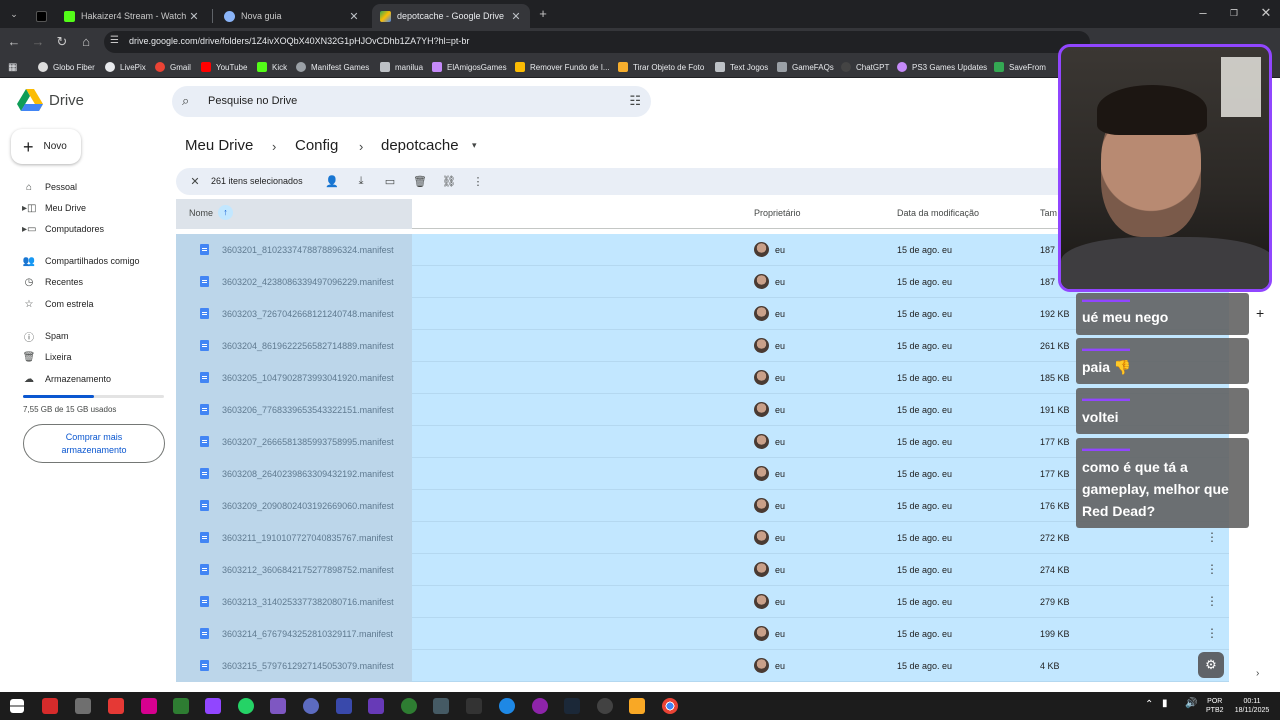 Image resolution: width=1280 pixels, height=720 pixels. I want to click on sidebar-item-compartilhados: 👥 Compartilhados comigo, so click(81, 261).